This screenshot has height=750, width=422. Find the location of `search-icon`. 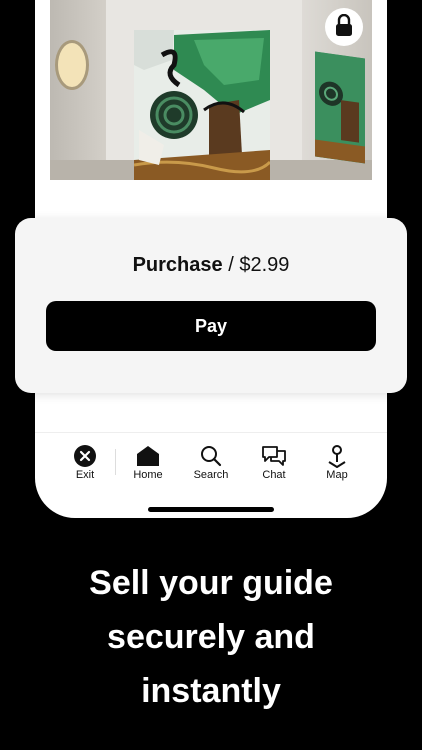

search-icon is located at coordinates (211, 456).